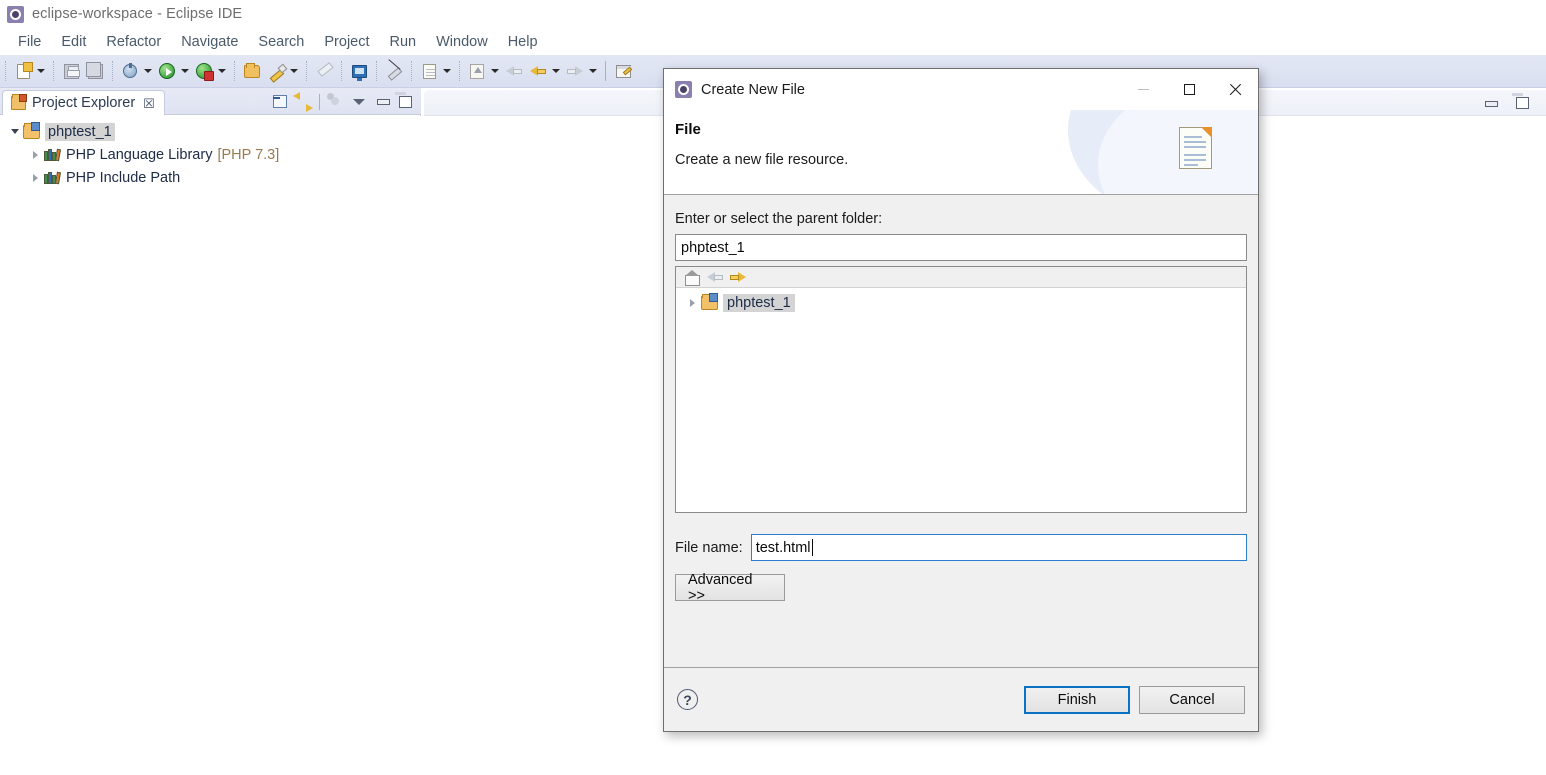  Describe the element at coordinates (324, 71) in the screenshot. I see `ruler-icon` at that location.